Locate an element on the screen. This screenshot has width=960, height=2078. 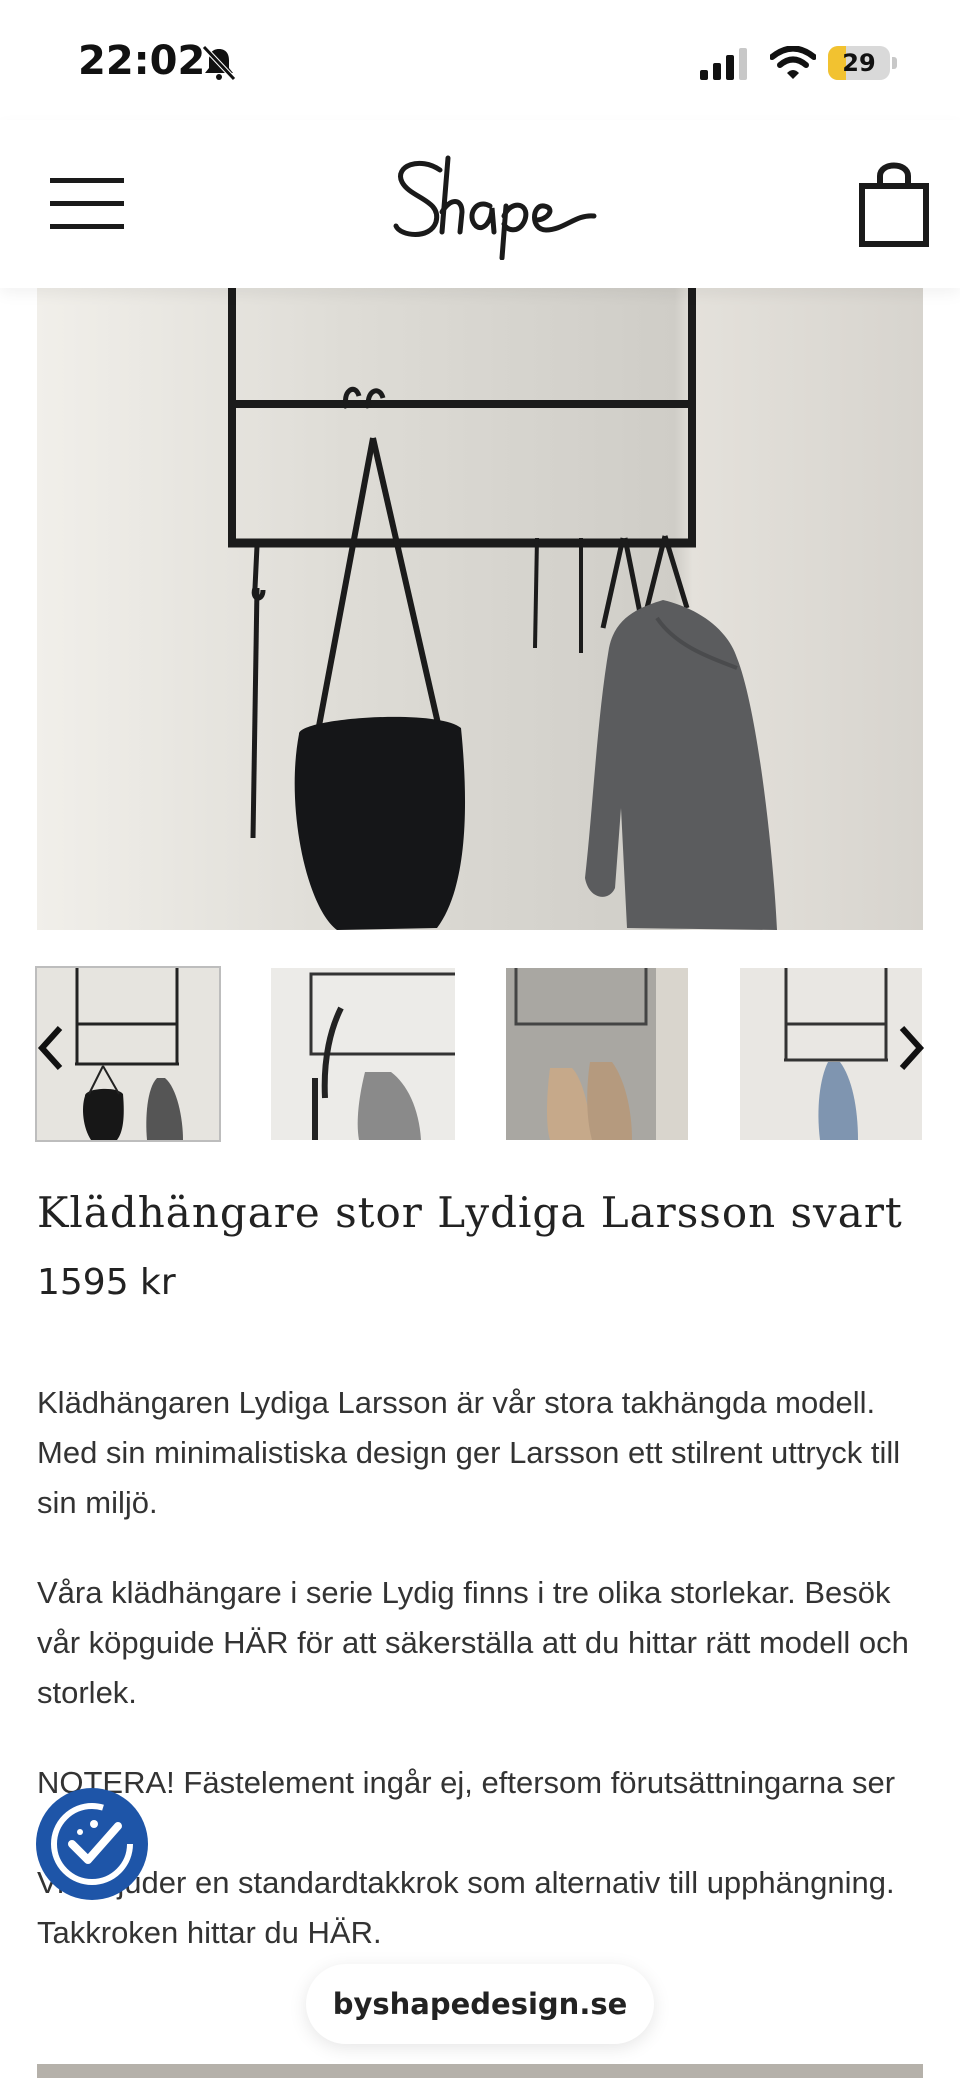
site-header is located at coordinates (480, 204).